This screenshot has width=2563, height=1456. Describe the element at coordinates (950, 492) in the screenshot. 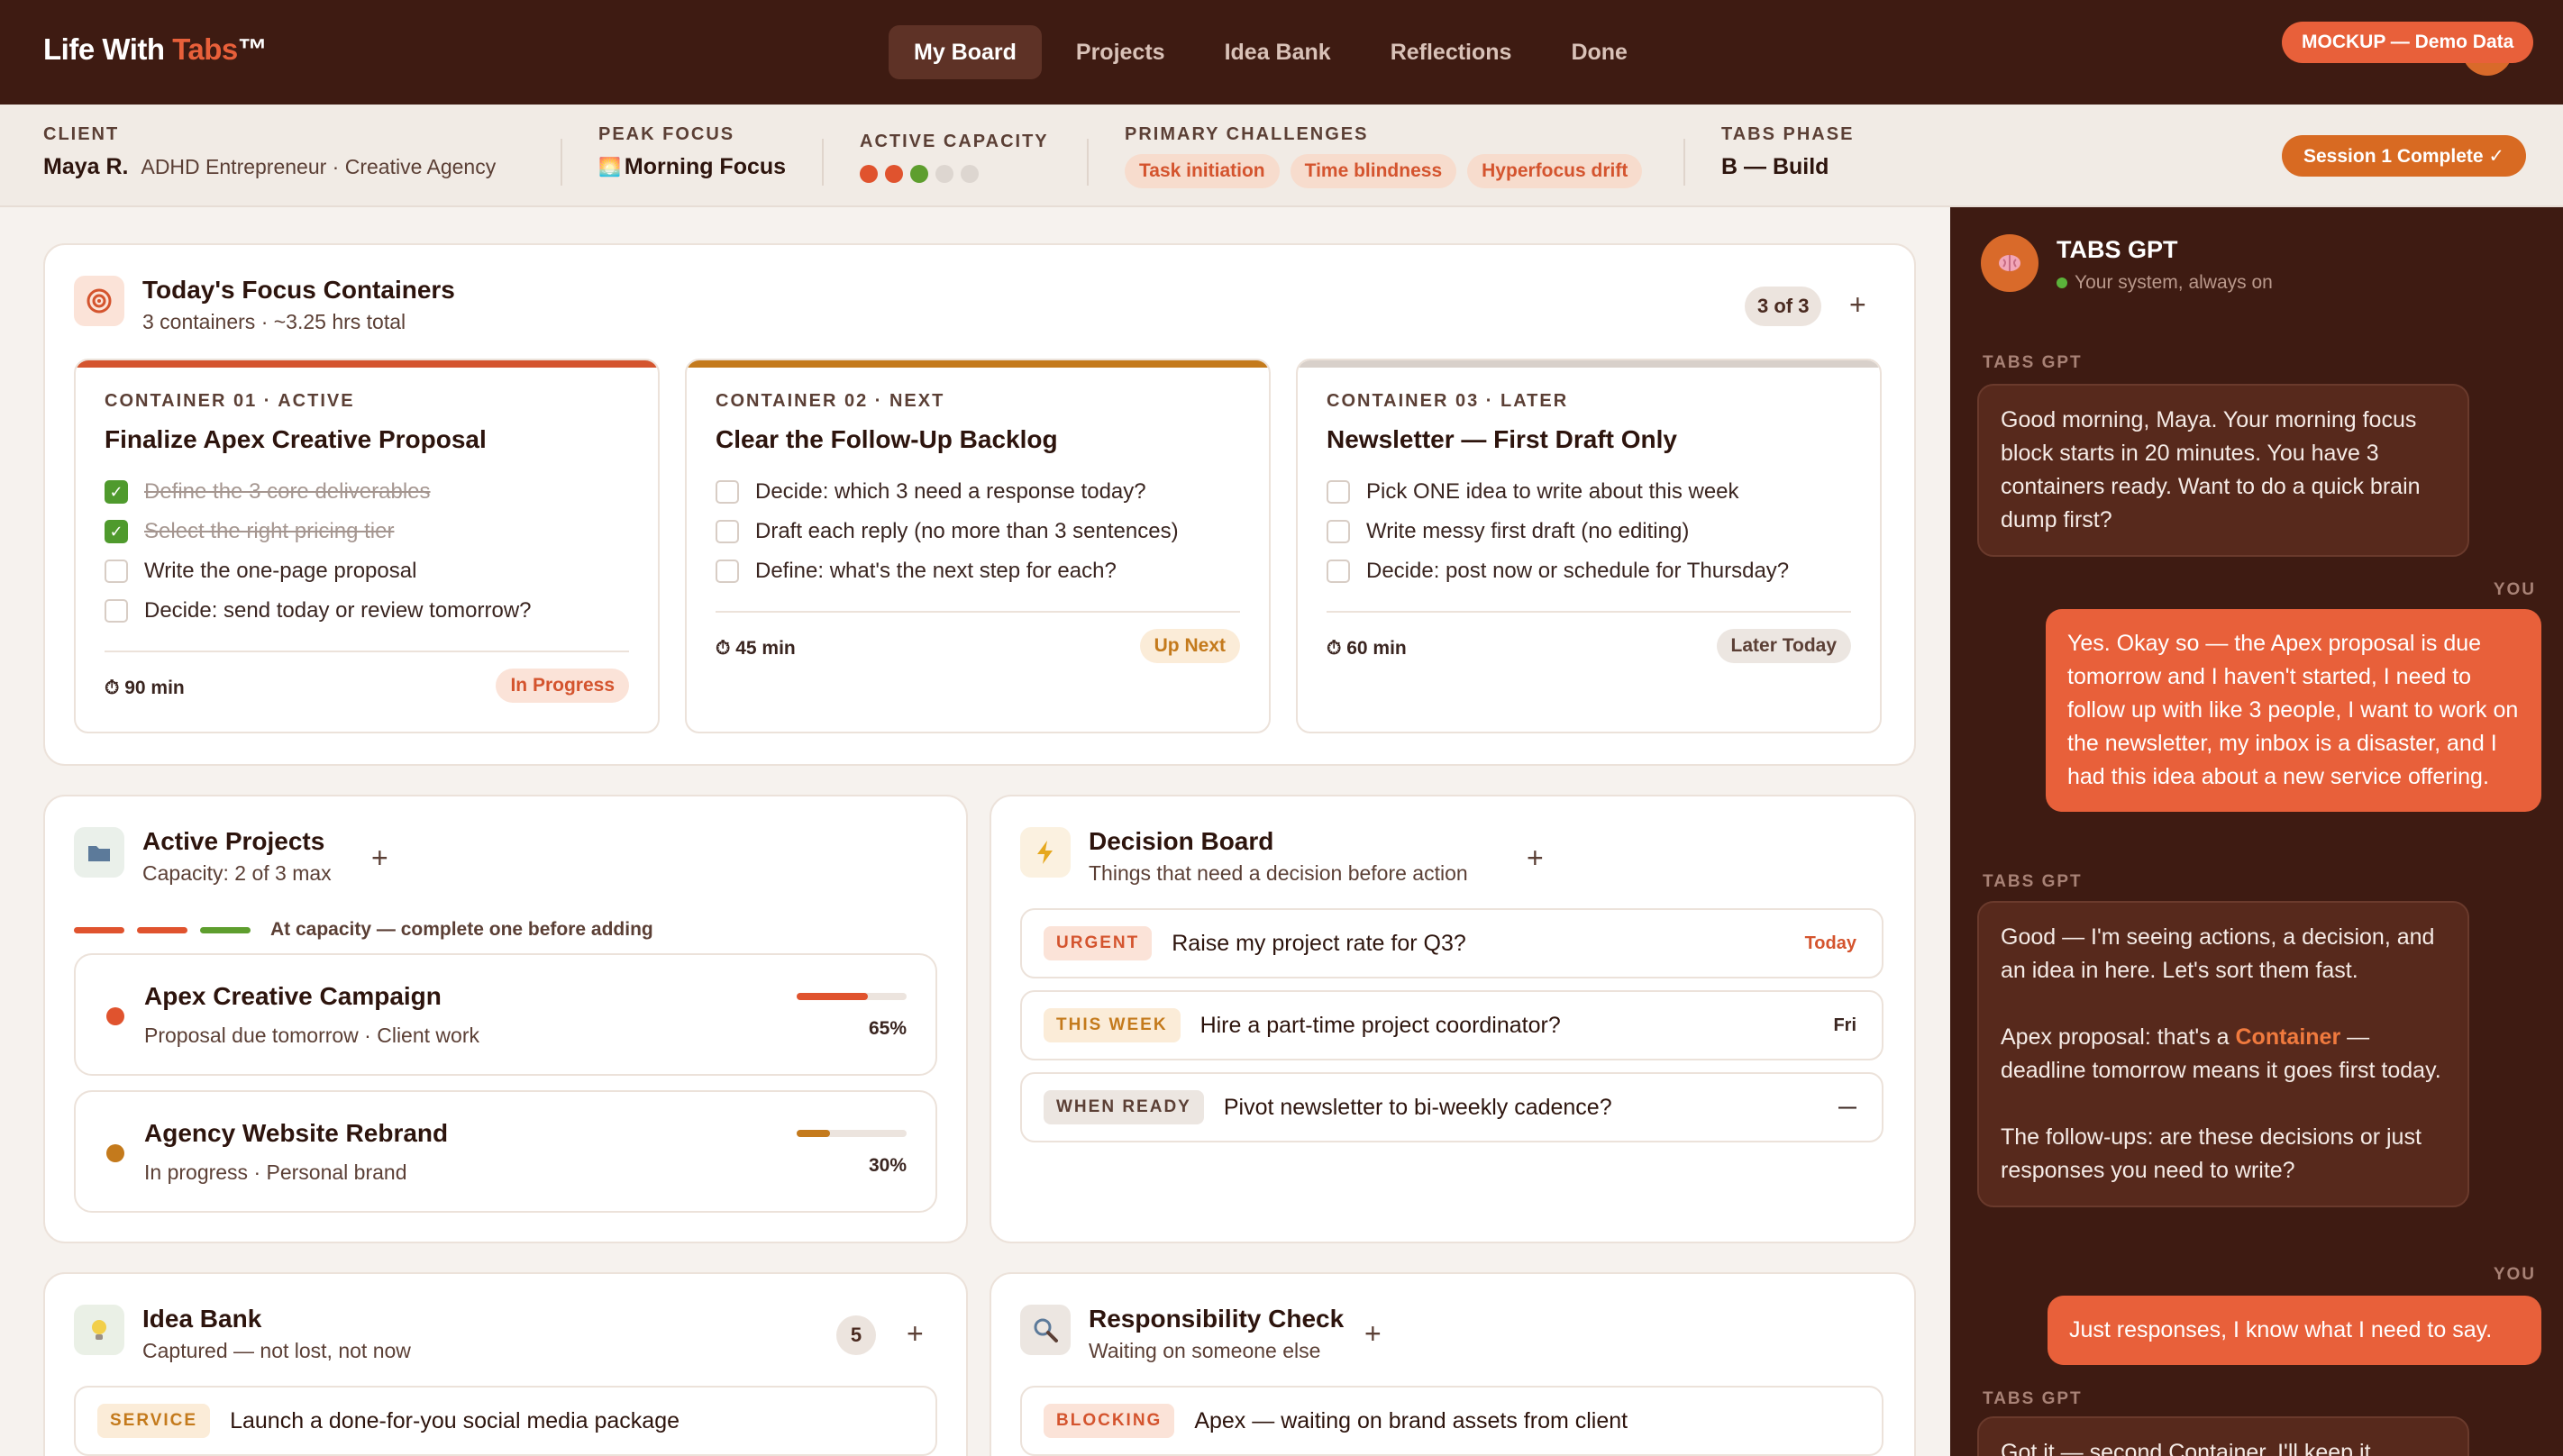

I see `task-text: Decide: which 3 need a response today?` at that location.